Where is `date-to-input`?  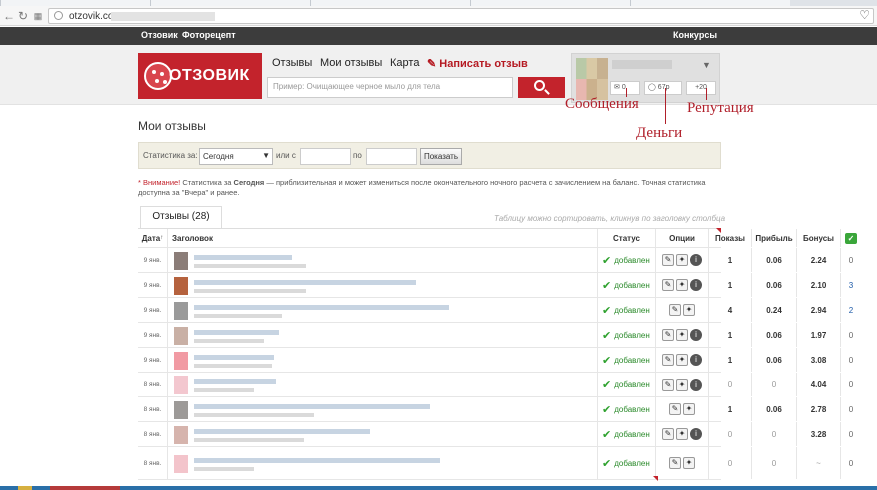
date-to-input is located at coordinates (391, 156).